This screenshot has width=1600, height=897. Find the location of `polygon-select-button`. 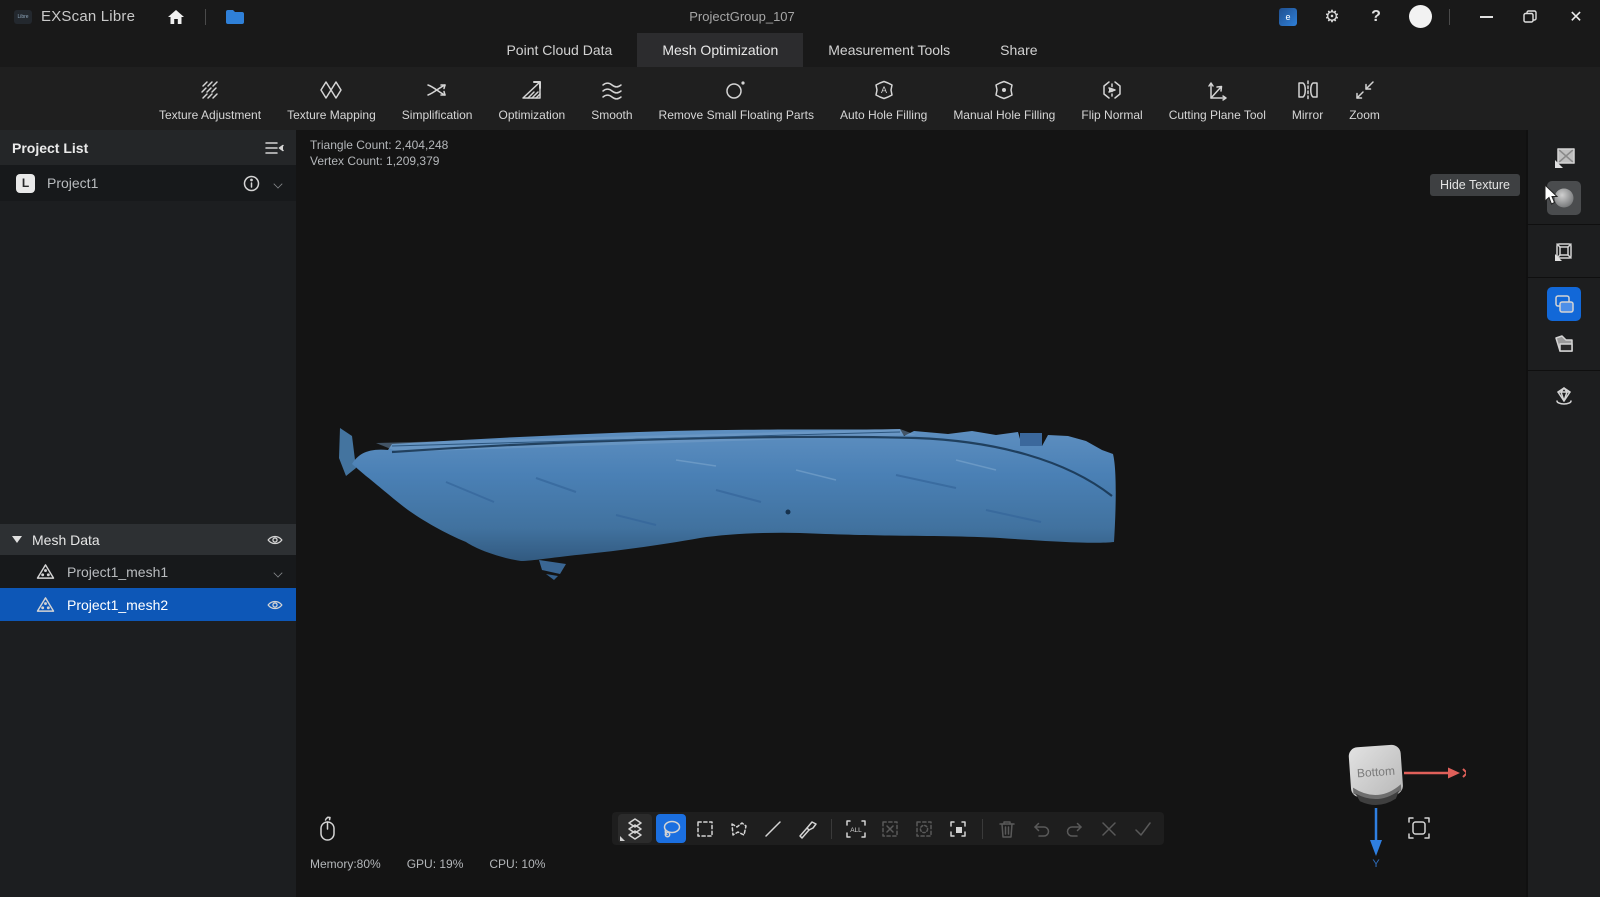

polygon-select-button is located at coordinates (739, 828).